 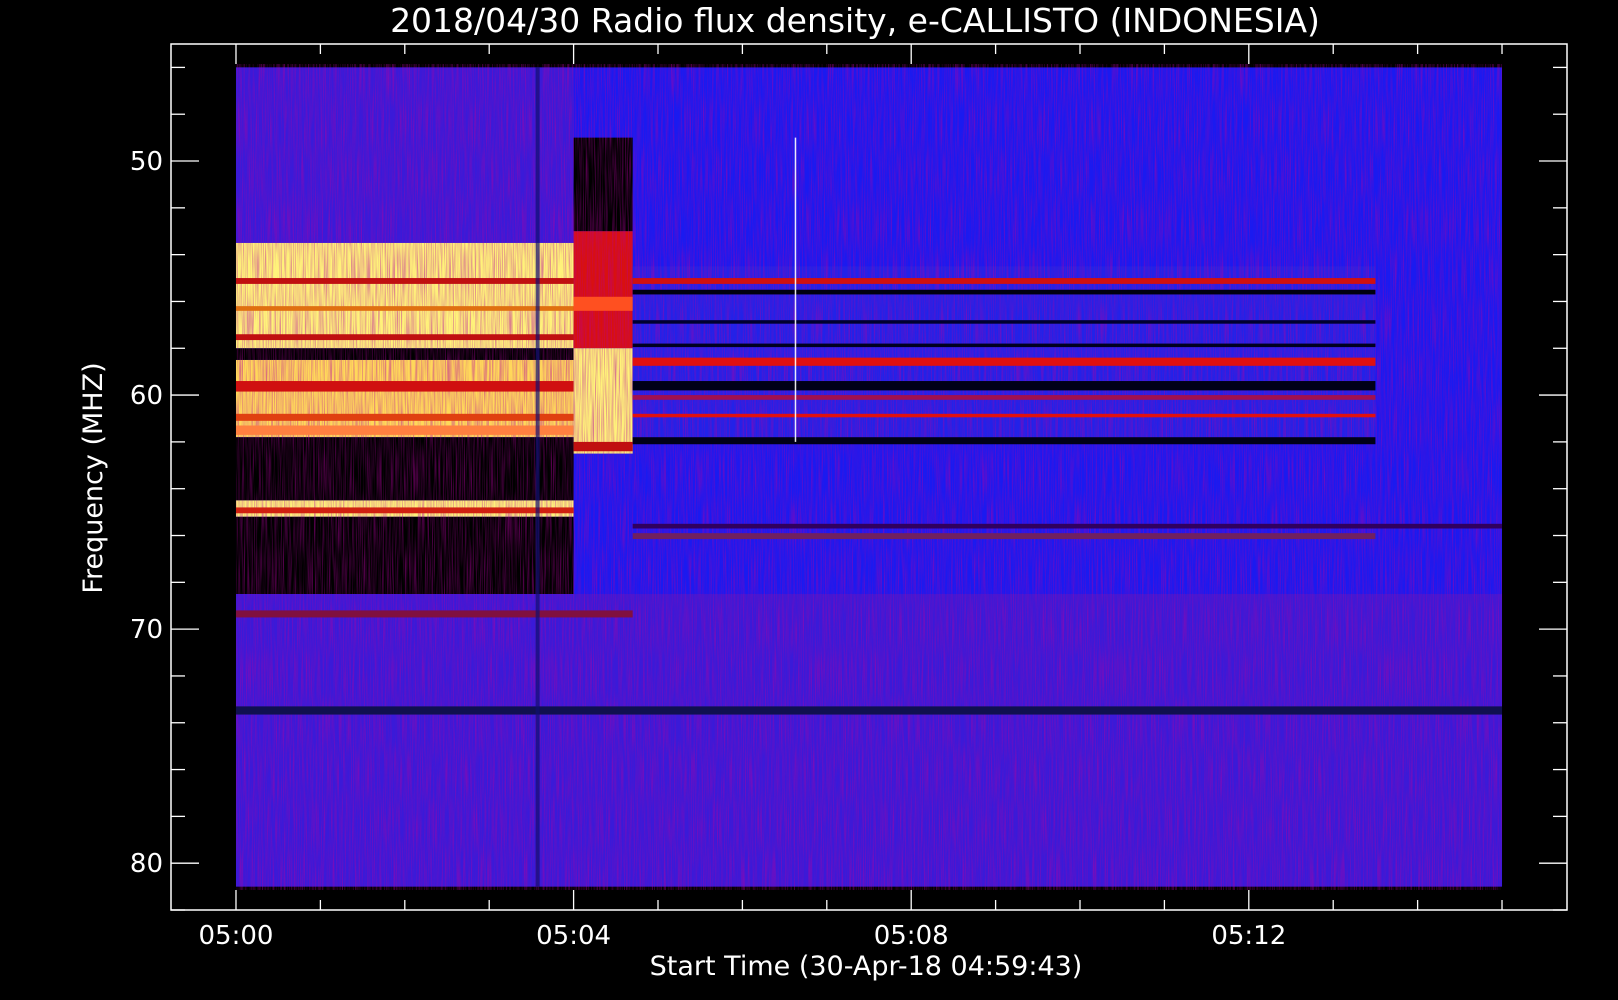 I want to click on y-tick-label: 50, so click(x=146, y=162).